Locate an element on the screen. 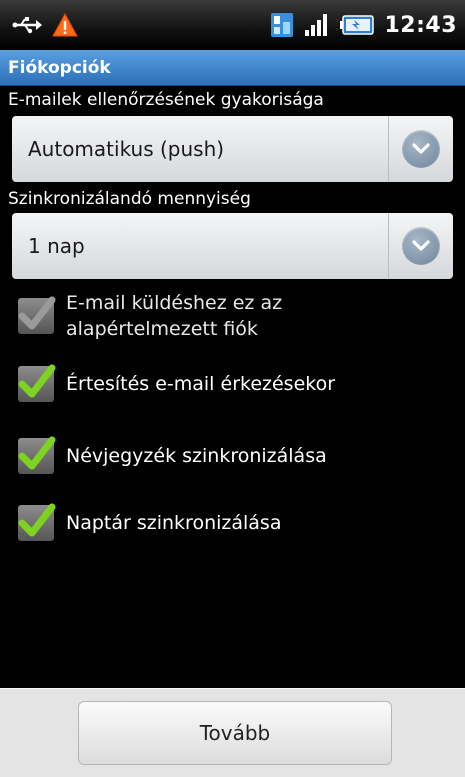 The height and width of the screenshot is (777, 465). bottom-bar: Tovább is located at coordinates (232, 732).